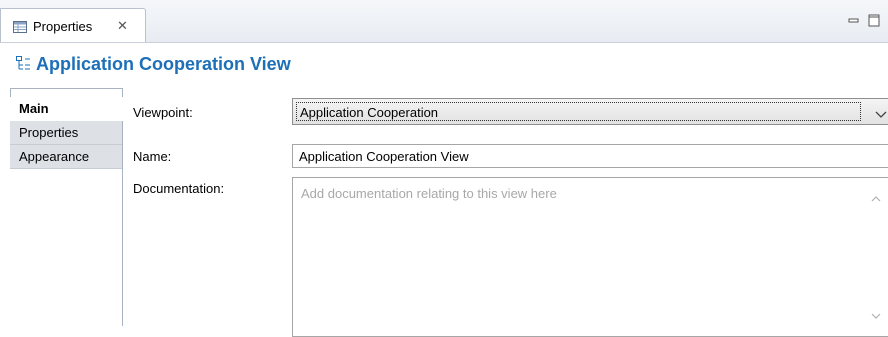  Describe the element at coordinates (179, 188) in the screenshot. I see `documentation-label: Documentation:` at that location.